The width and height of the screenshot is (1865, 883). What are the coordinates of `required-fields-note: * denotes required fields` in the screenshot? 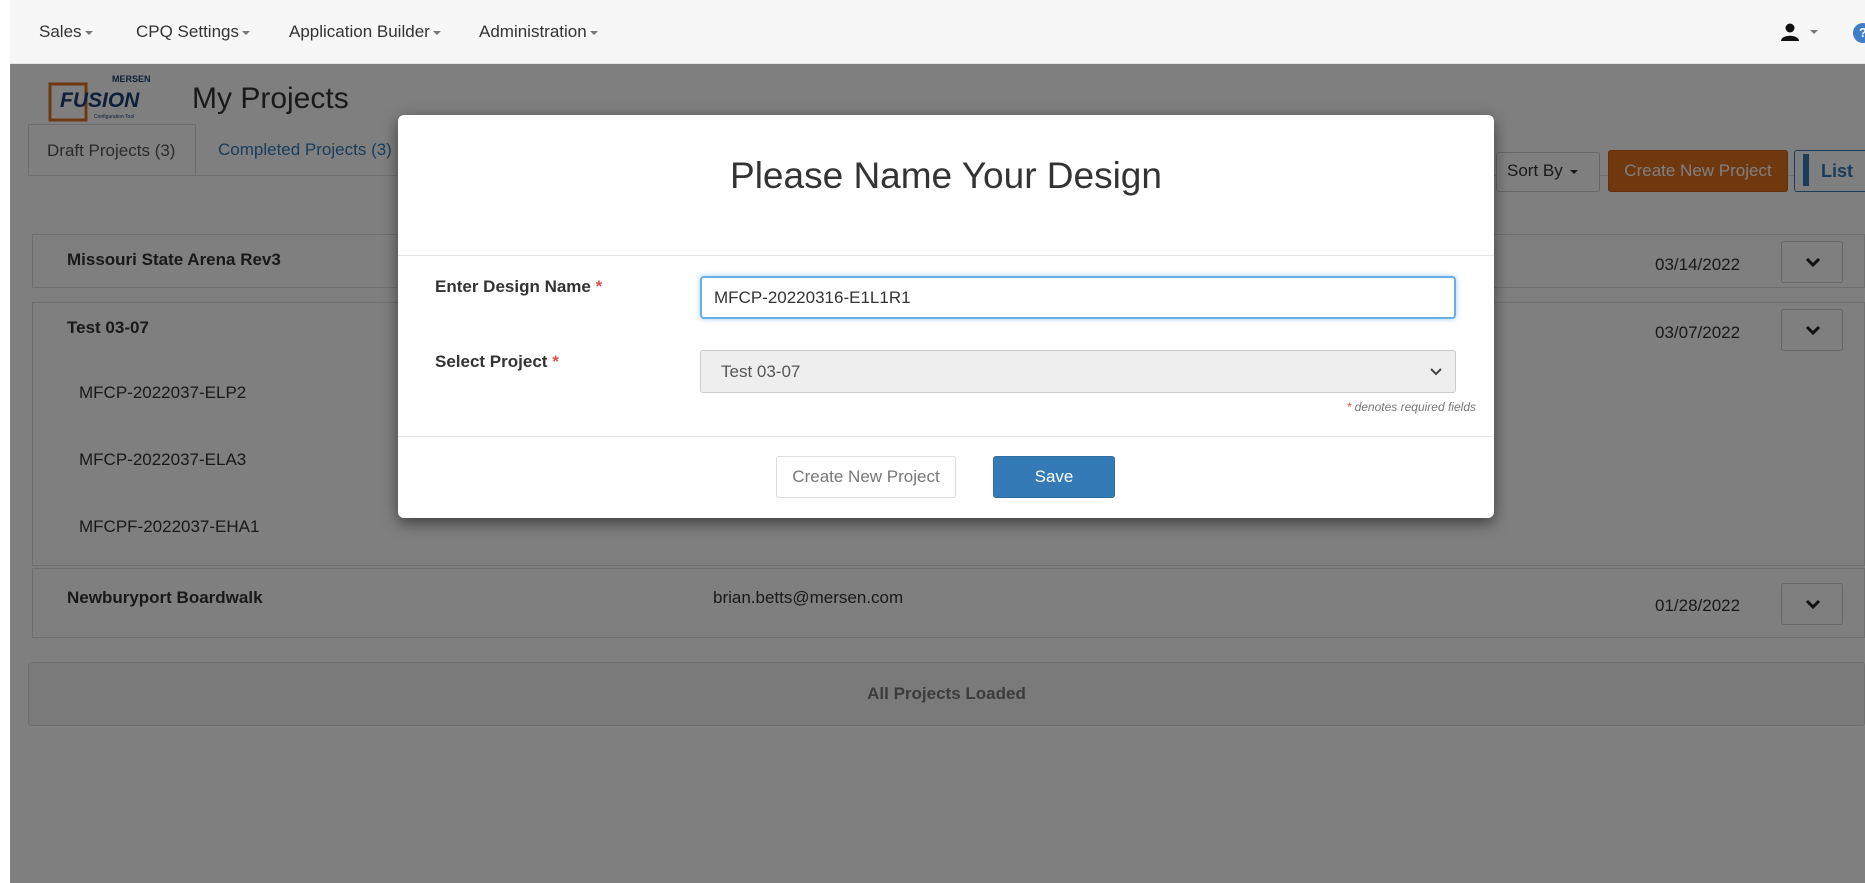 It's located at (1411, 407).